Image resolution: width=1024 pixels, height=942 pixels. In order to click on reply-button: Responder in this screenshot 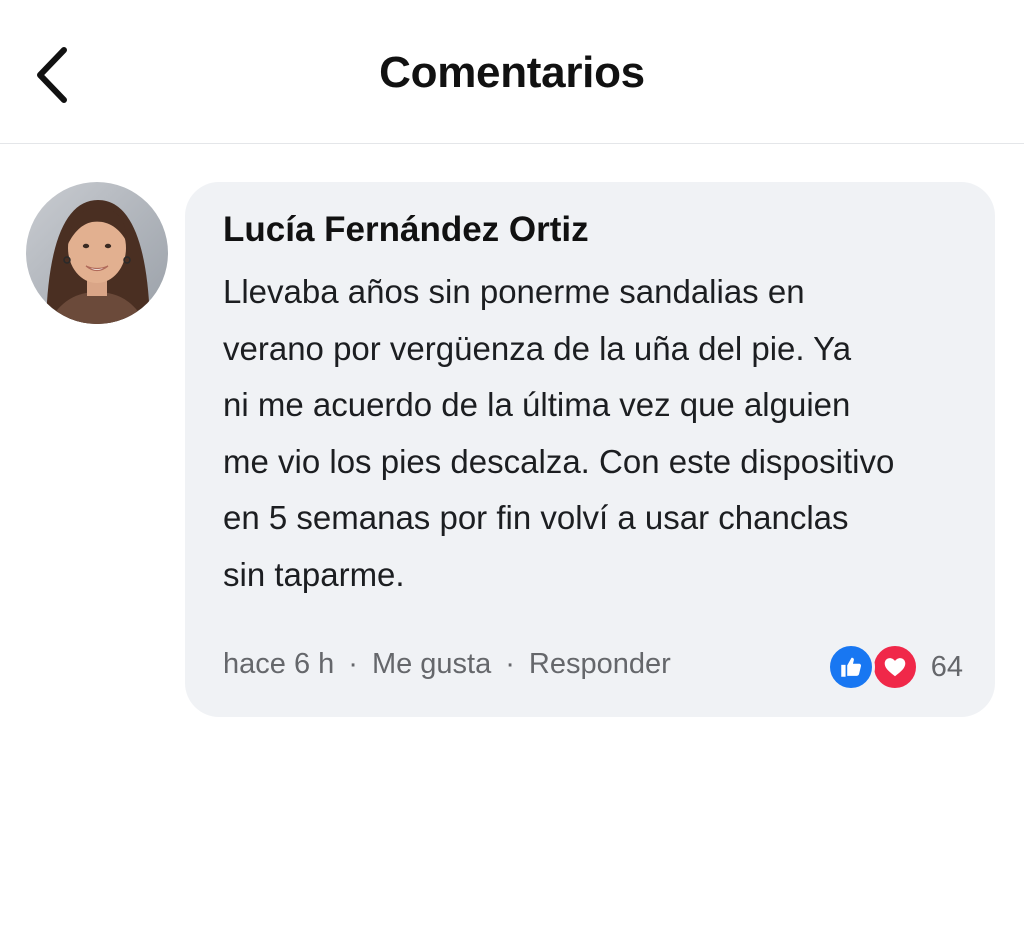, I will do `click(600, 664)`.